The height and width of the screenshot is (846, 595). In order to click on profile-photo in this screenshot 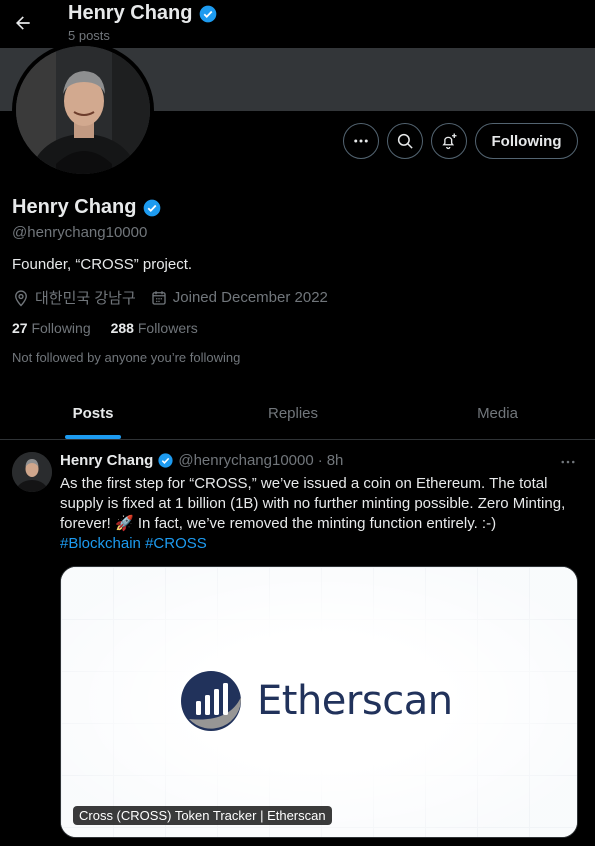, I will do `click(83, 110)`.